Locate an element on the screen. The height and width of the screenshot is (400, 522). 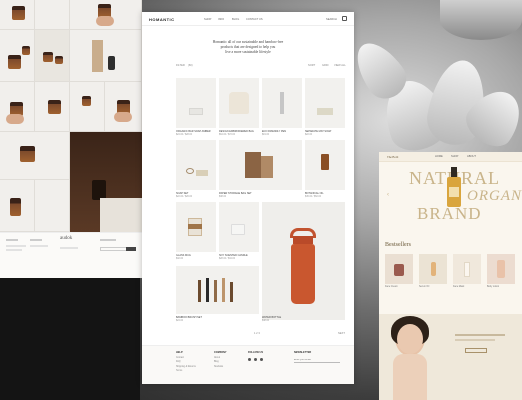
bestsellers-title: Bestsellers is located at coordinates (398, 245).